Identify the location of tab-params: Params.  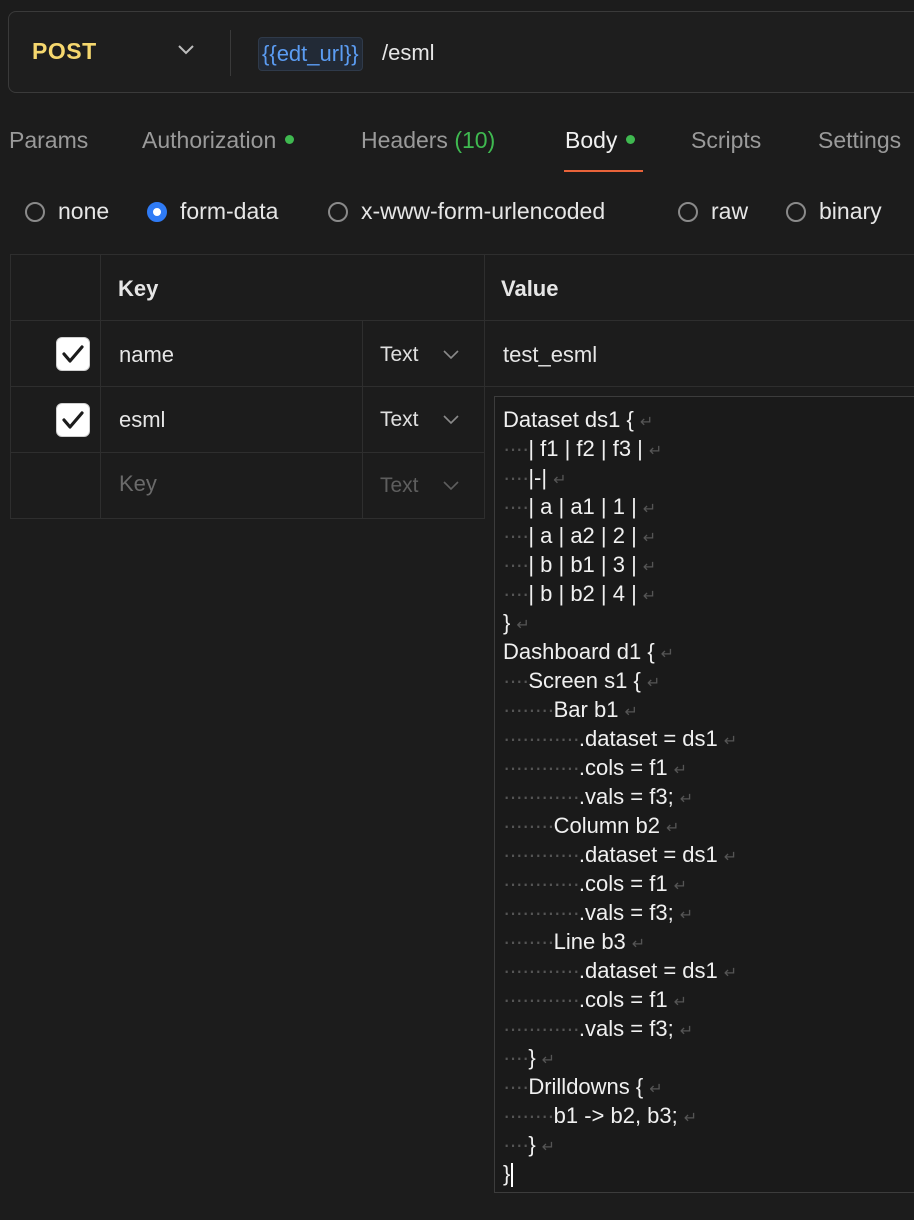
(48, 140).